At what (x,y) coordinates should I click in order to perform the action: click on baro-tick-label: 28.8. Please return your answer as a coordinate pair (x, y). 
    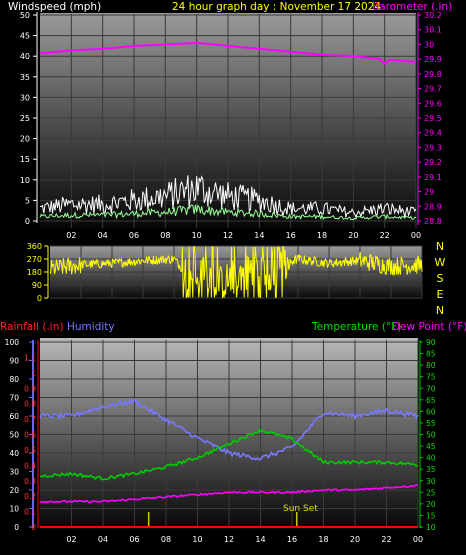
    Looking at the image, I should click on (433, 221).